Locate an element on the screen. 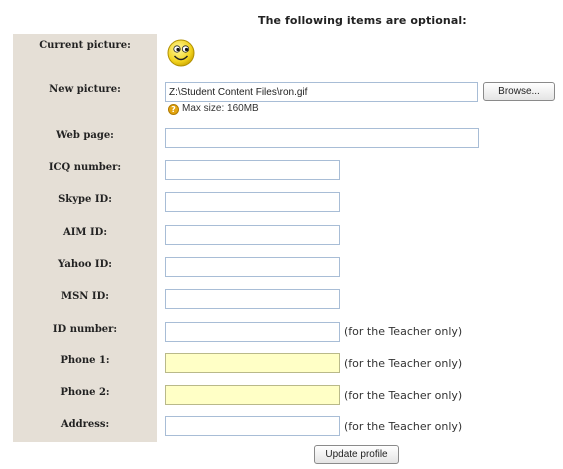 The image size is (563, 469). web-page-input is located at coordinates (322, 138).